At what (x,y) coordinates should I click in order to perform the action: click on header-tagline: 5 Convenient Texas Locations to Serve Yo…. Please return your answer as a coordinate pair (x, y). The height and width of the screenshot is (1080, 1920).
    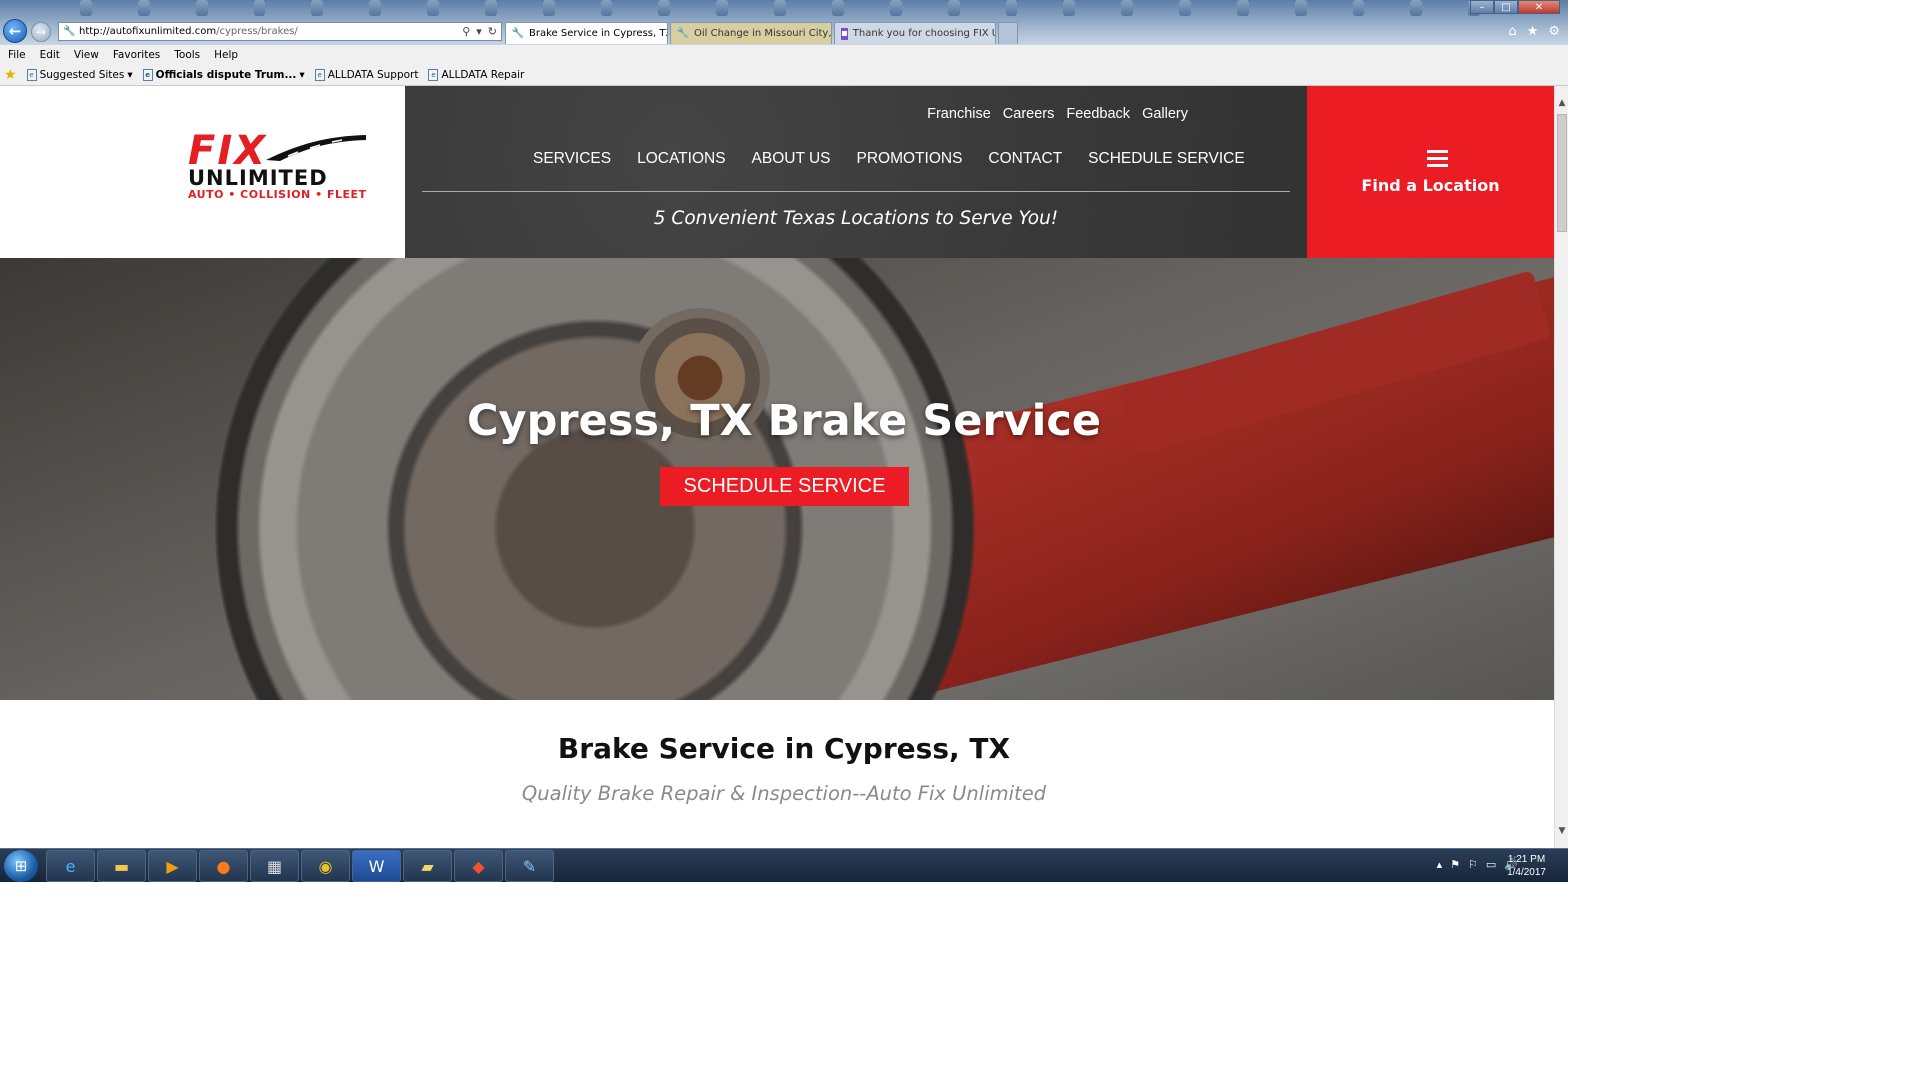
    Looking at the image, I should click on (856, 218).